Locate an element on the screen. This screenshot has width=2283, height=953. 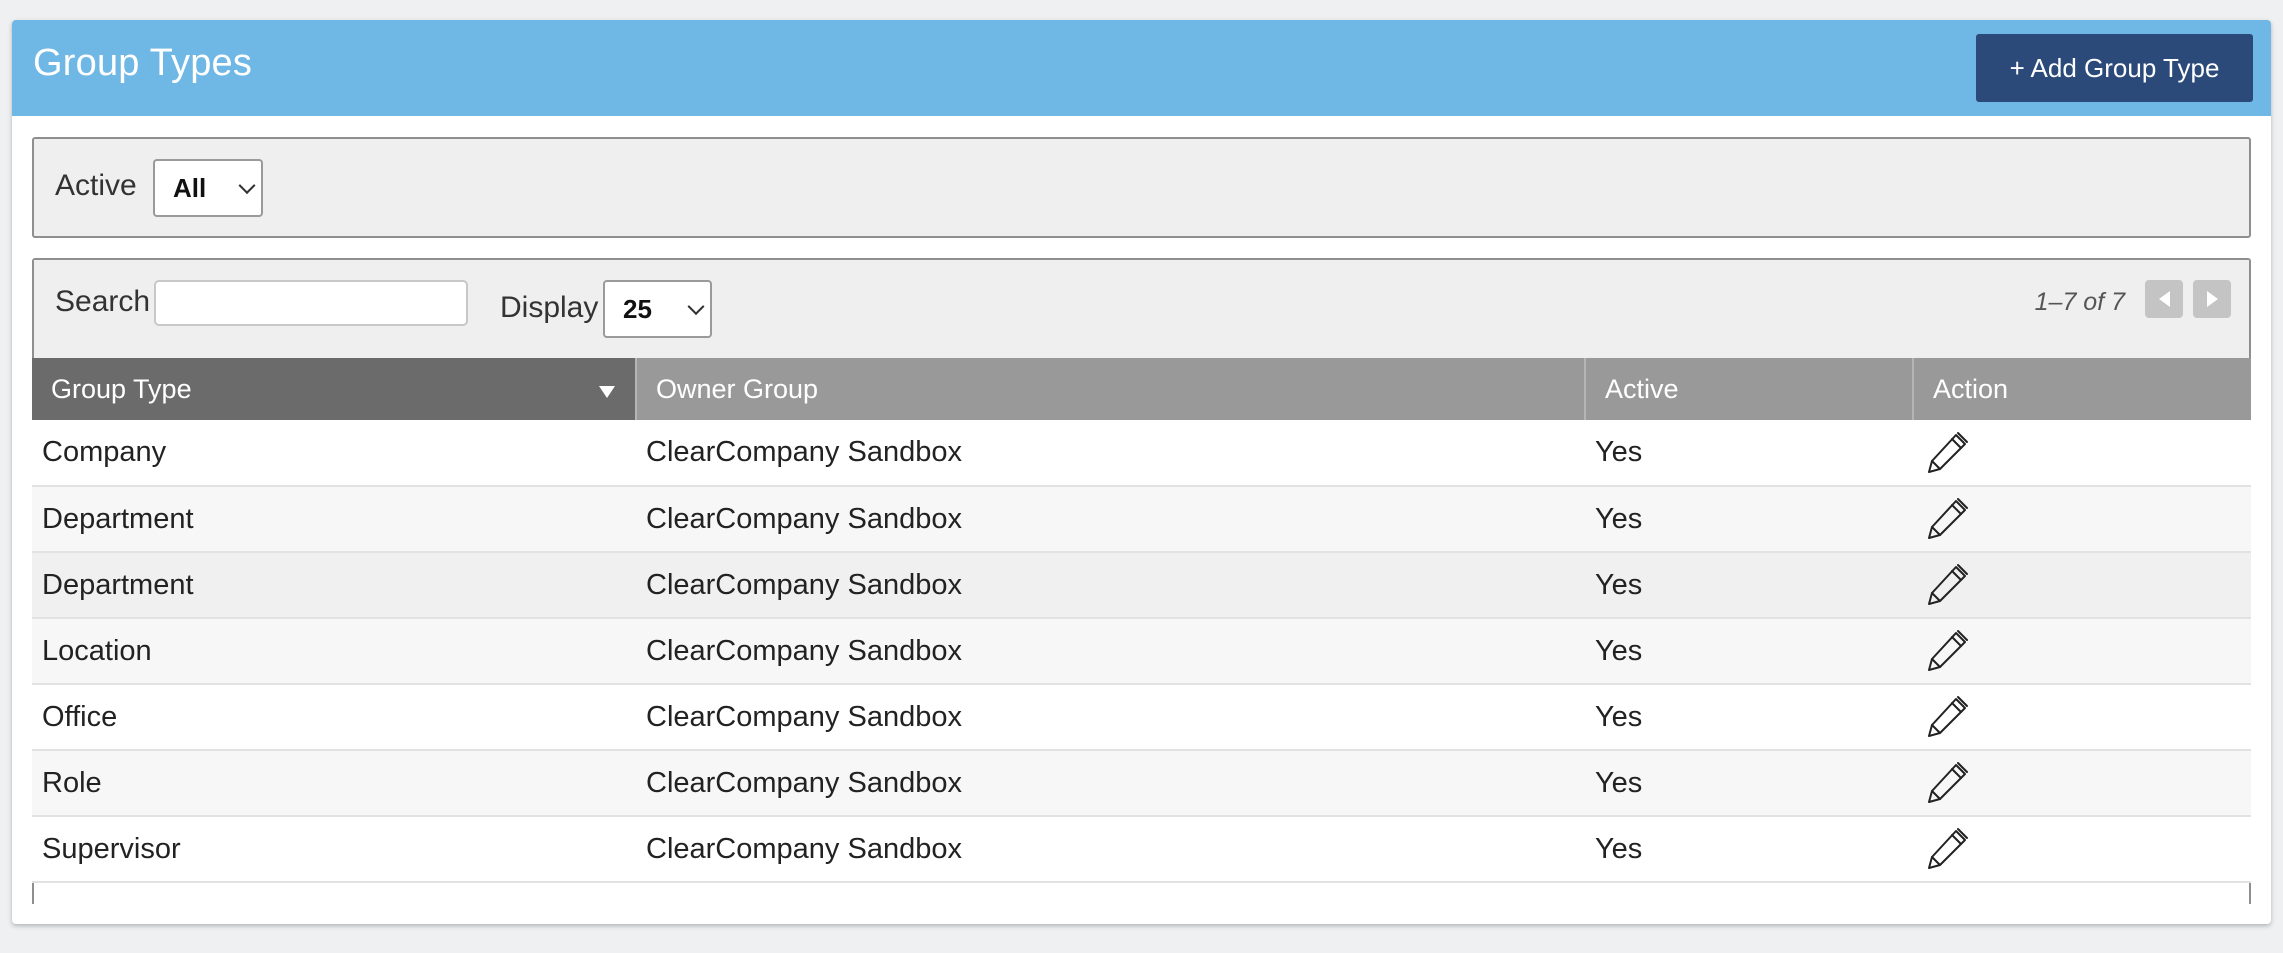
column-header-owner-group: Owner Group is located at coordinates (1111, 389).